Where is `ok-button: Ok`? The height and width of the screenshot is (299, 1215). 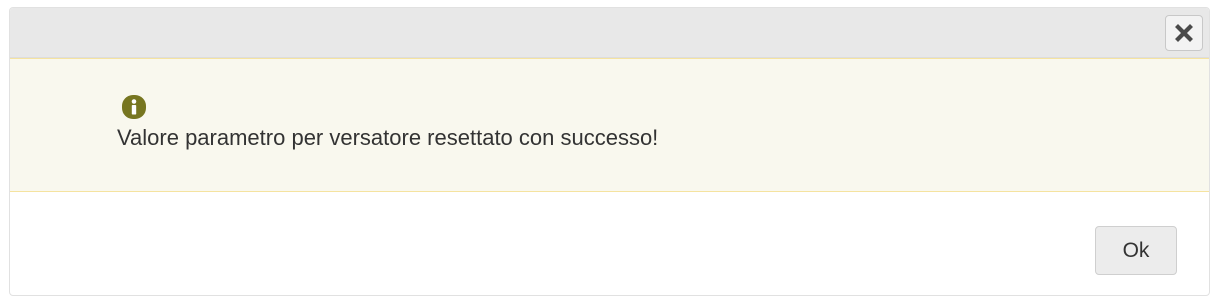 ok-button: Ok is located at coordinates (1136, 250).